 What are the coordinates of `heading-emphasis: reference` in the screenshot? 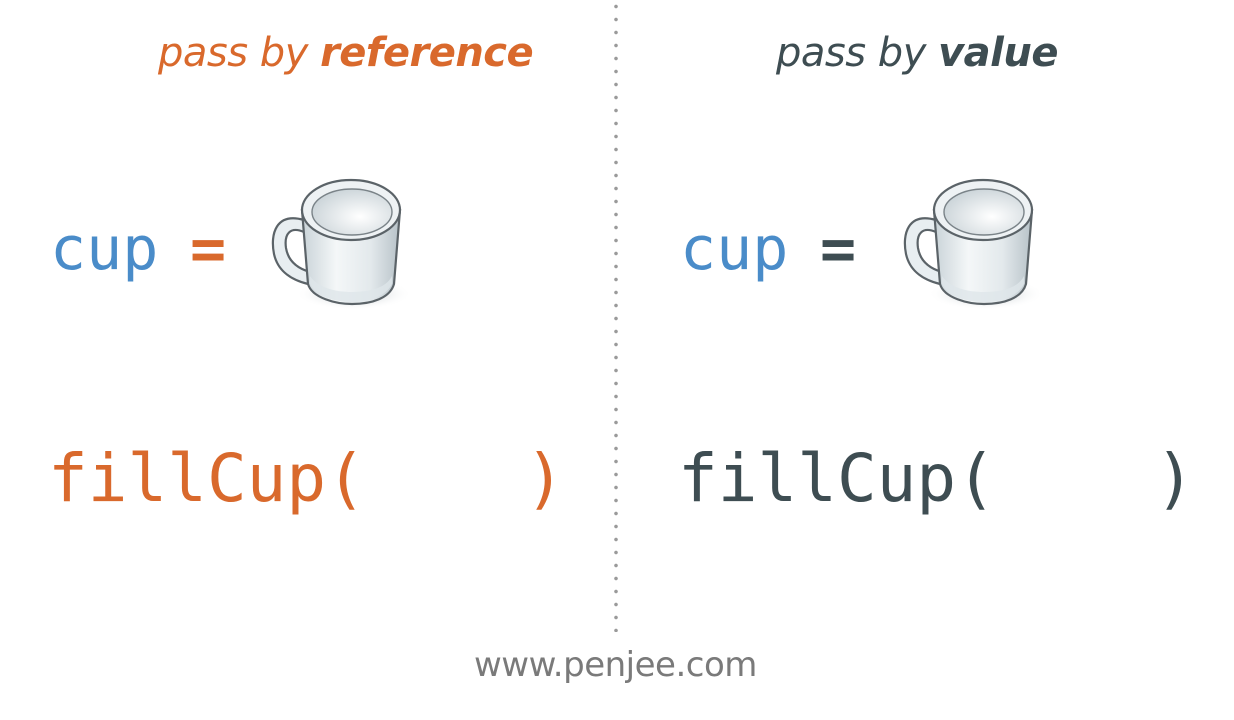 It's located at (427, 53).